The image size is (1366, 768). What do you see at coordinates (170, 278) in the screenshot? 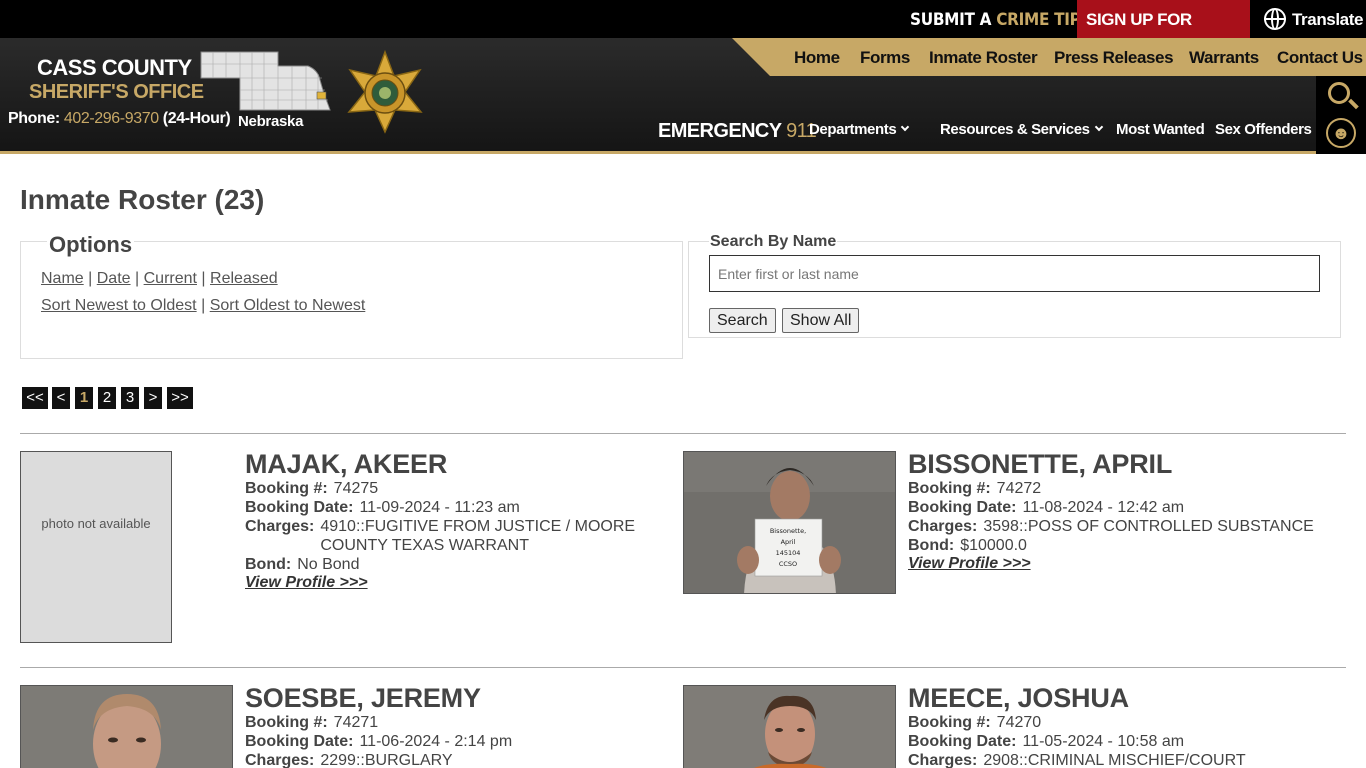
I see `filter-current-link: Current` at bounding box center [170, 278].